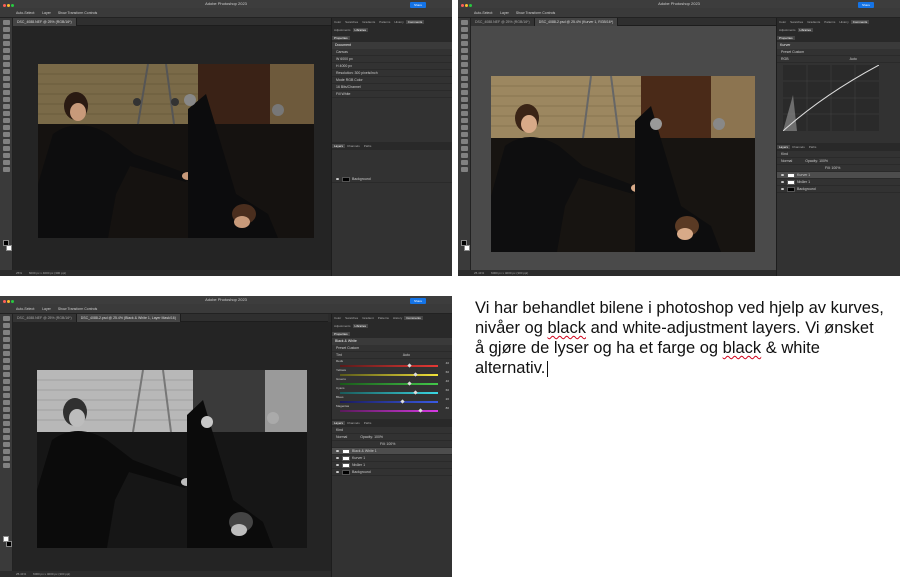  I want to click on mode-field: Mode RGB Color, so click(392, 80).